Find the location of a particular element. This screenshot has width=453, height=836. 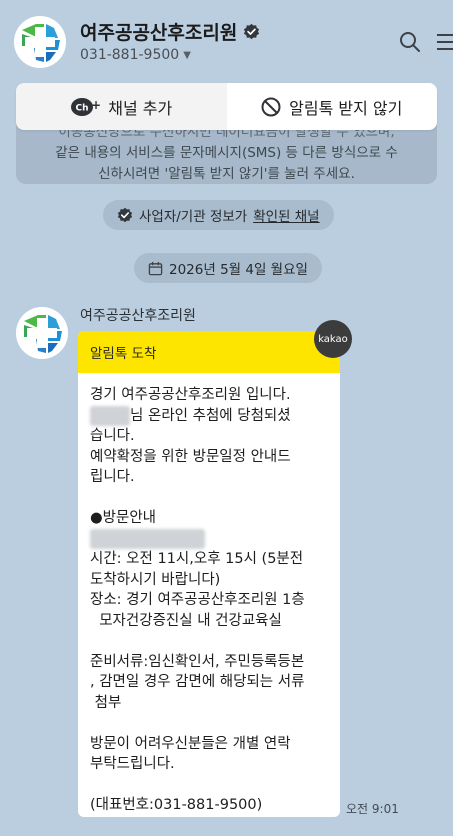

message-line: 방문이 어려우신분들은 개별 연락 is located at coordinates (190, 743).